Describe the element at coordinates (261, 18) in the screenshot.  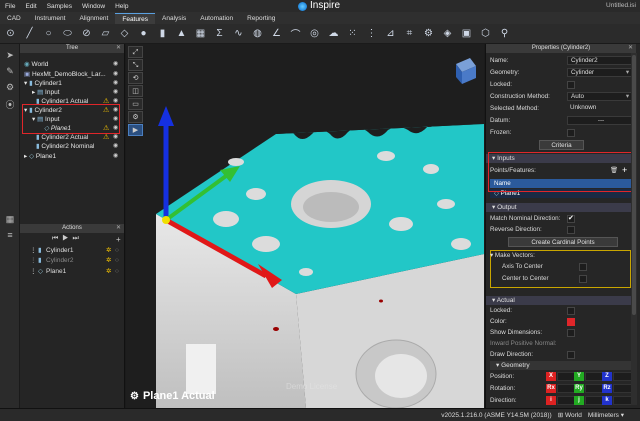
I see `tab-reporting: Reporting` at that location.